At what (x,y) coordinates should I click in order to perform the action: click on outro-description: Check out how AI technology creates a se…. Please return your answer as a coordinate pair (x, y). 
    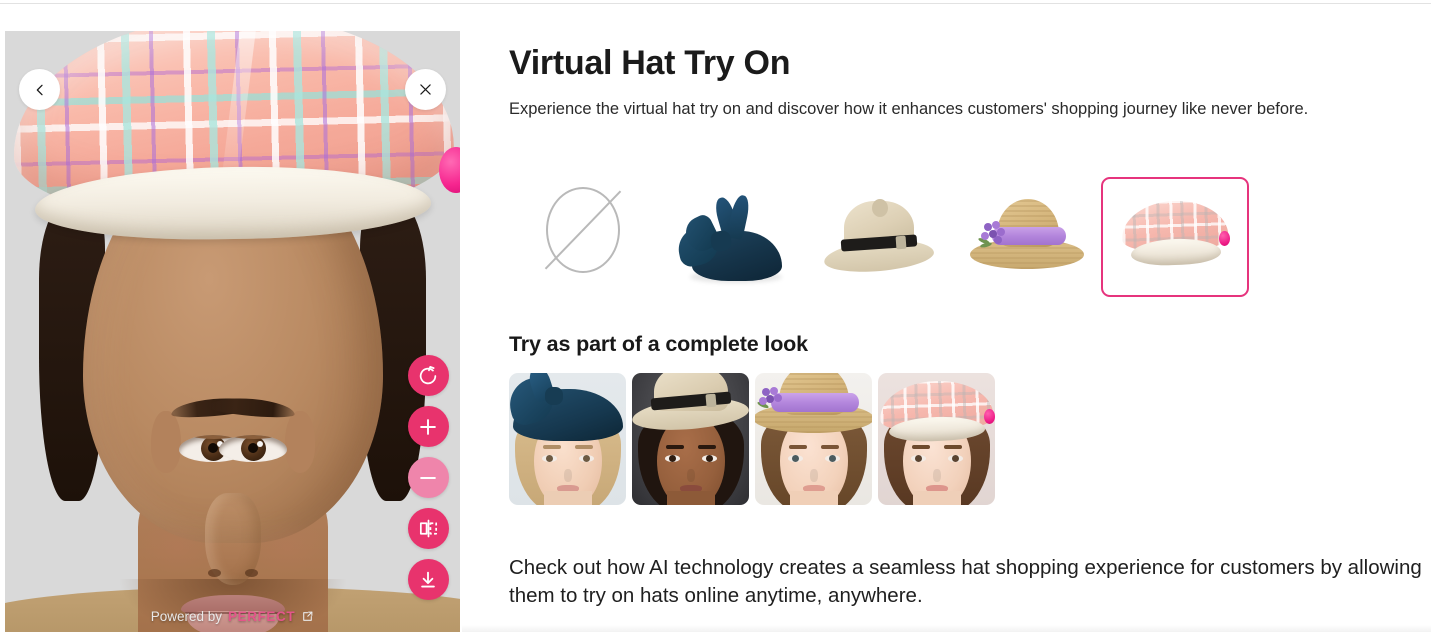
    Looking at the image, I should click on (965, 581).